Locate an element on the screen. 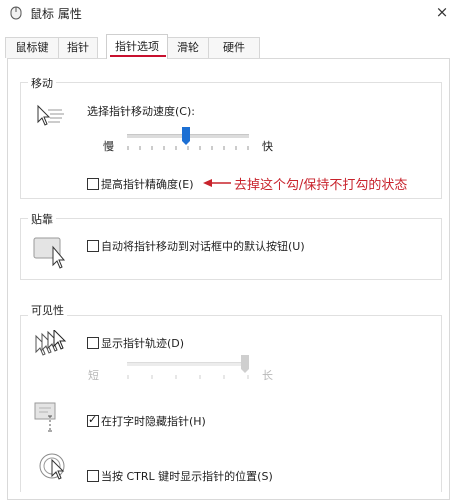 The width and height of the screenshot is (455, 500). tab-buttons: 鼠标键 is located at coordinates (32, 47).